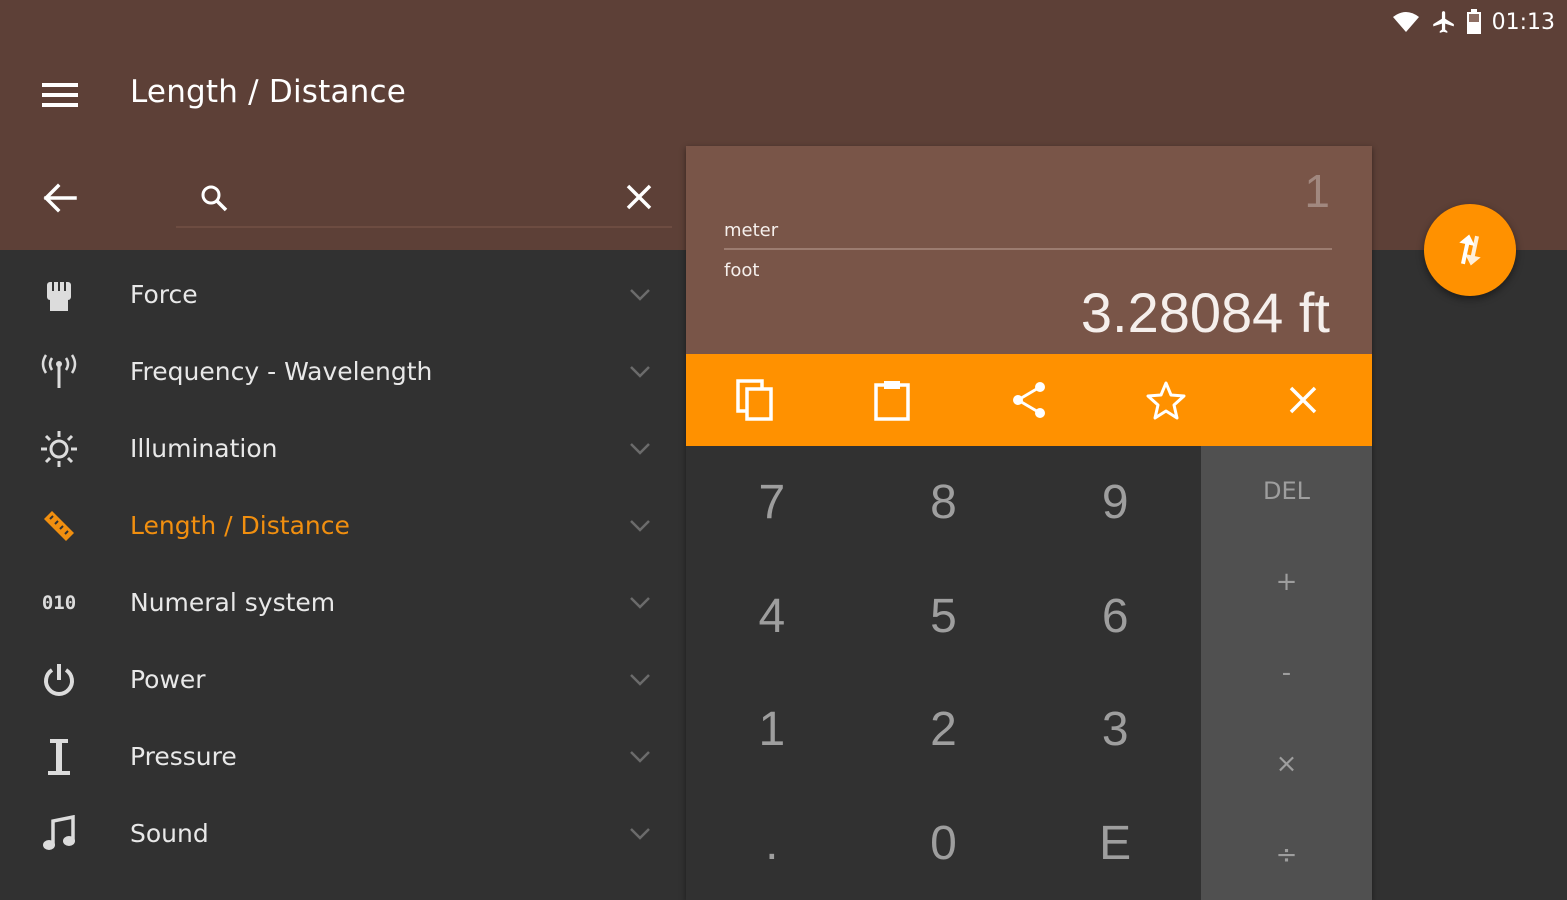  I want to click on key-9: 9, so click(1115, 503).